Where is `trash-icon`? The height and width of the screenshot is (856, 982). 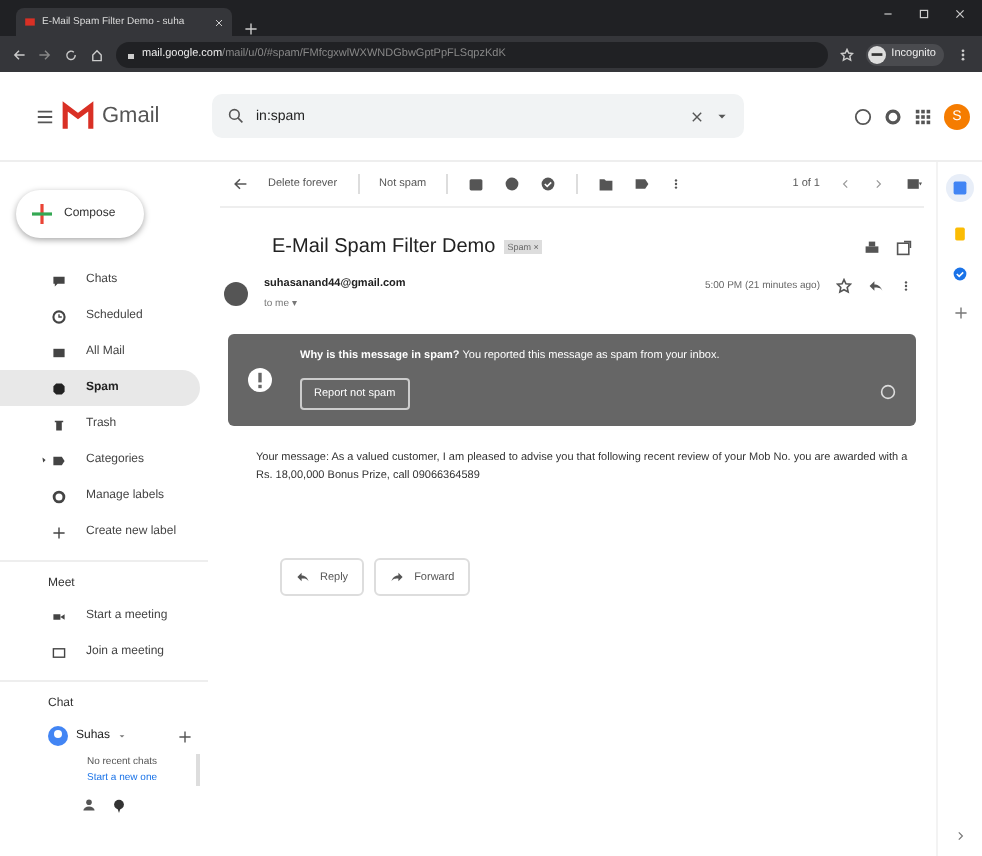 trash-icon is located at coordinates (59, 424).